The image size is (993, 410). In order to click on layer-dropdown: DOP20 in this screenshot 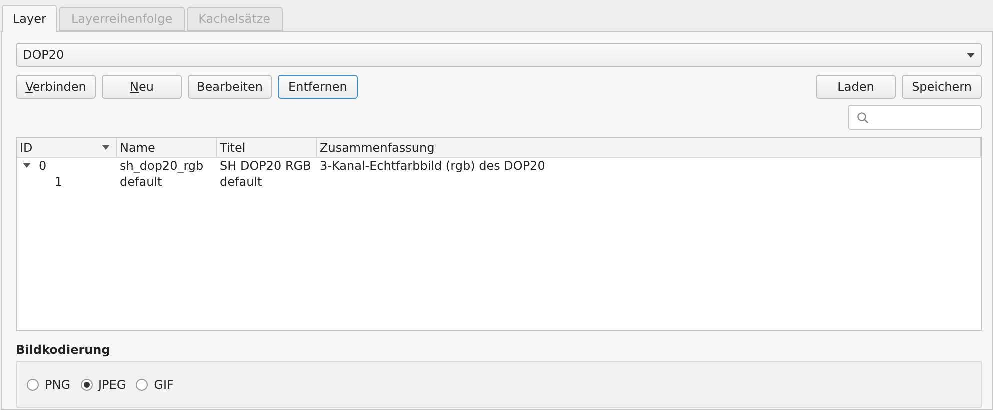, I will do `click(499, 55)`.